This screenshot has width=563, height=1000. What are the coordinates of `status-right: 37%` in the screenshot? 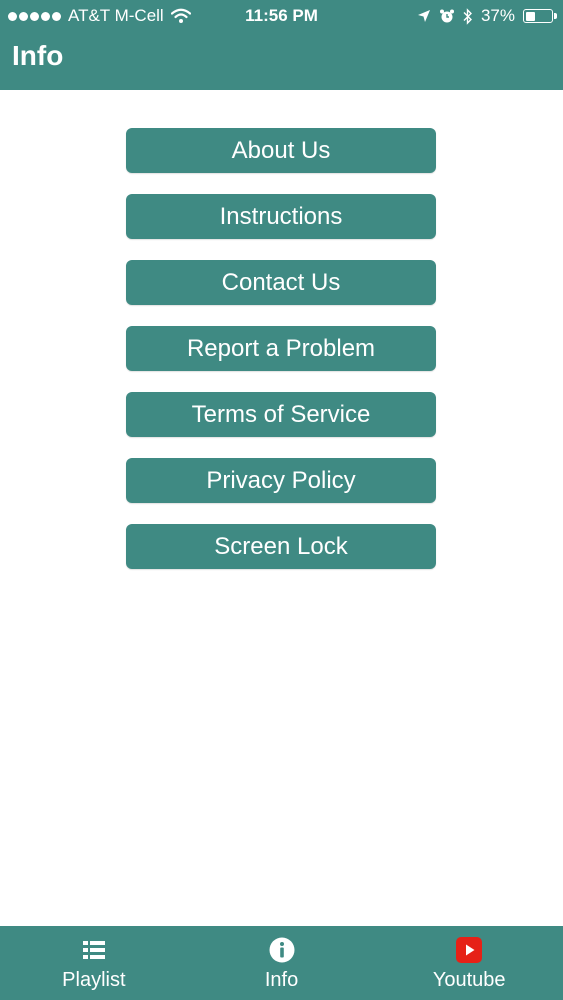 It's located at (487, 16).